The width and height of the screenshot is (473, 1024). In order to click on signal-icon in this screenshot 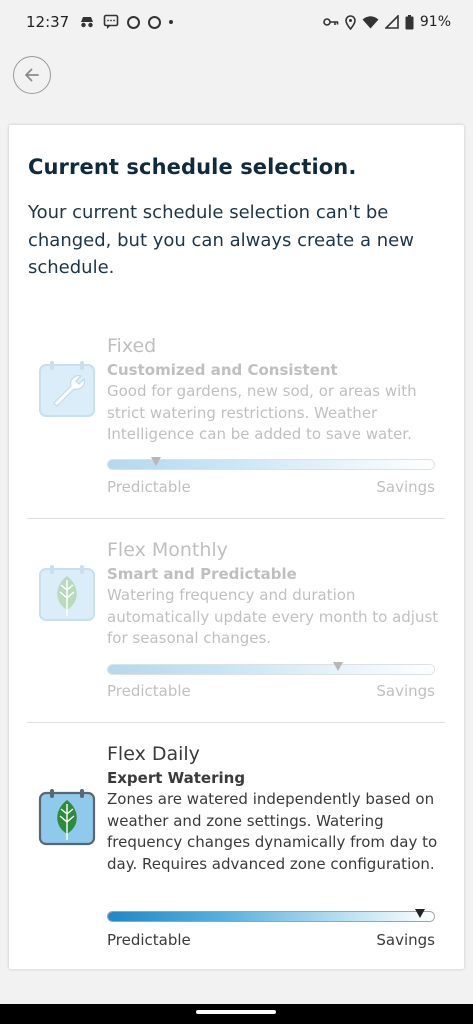, I will do `click(391, 22)`.